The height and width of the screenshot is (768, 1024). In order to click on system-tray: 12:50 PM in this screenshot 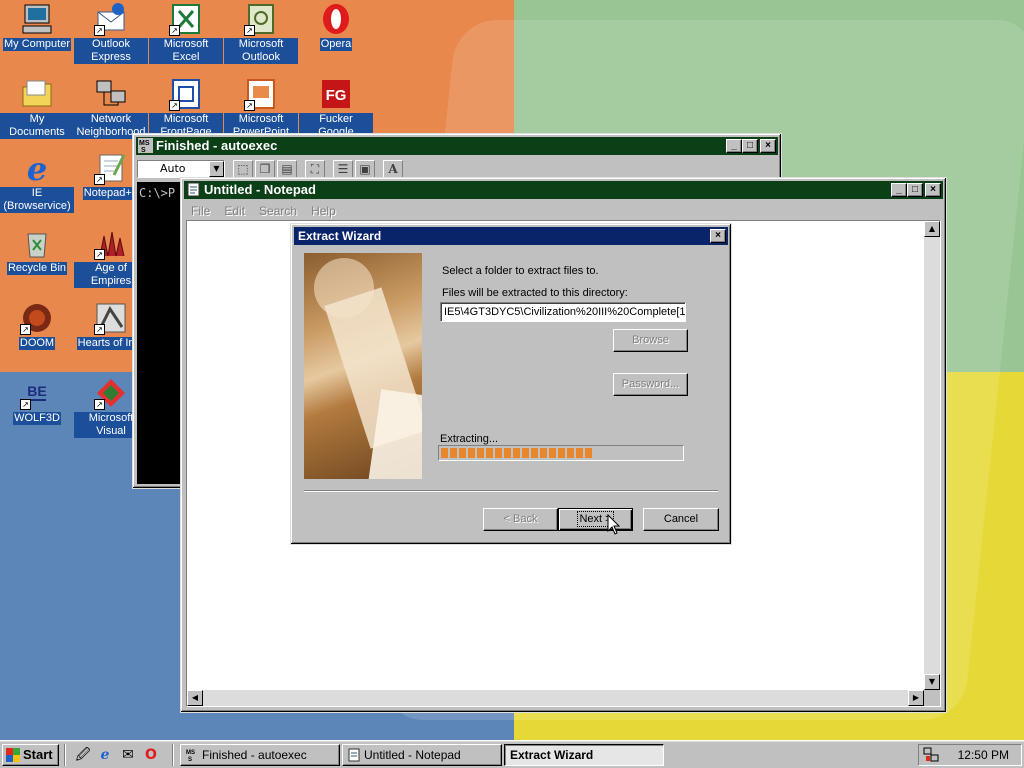, I will do `click(970, 755)`.